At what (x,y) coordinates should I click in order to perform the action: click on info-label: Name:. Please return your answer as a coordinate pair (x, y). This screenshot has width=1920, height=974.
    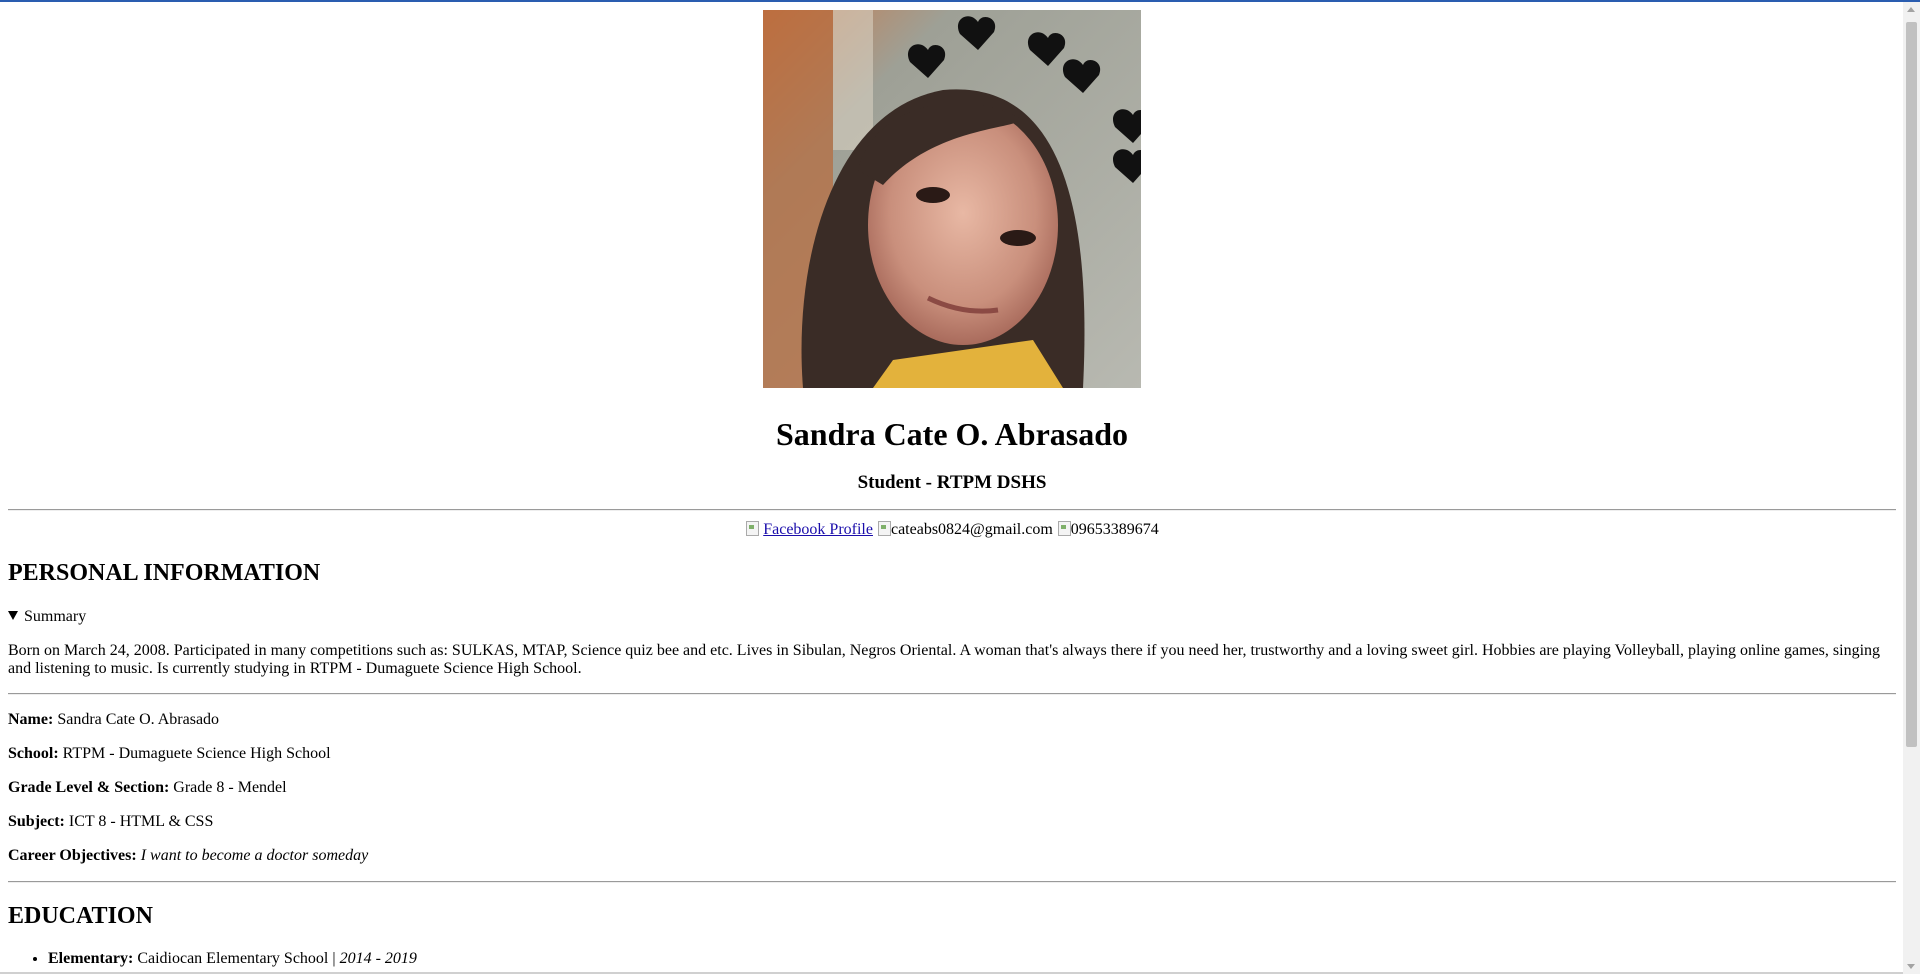
    Looking at the image, I should click on (31, 719).